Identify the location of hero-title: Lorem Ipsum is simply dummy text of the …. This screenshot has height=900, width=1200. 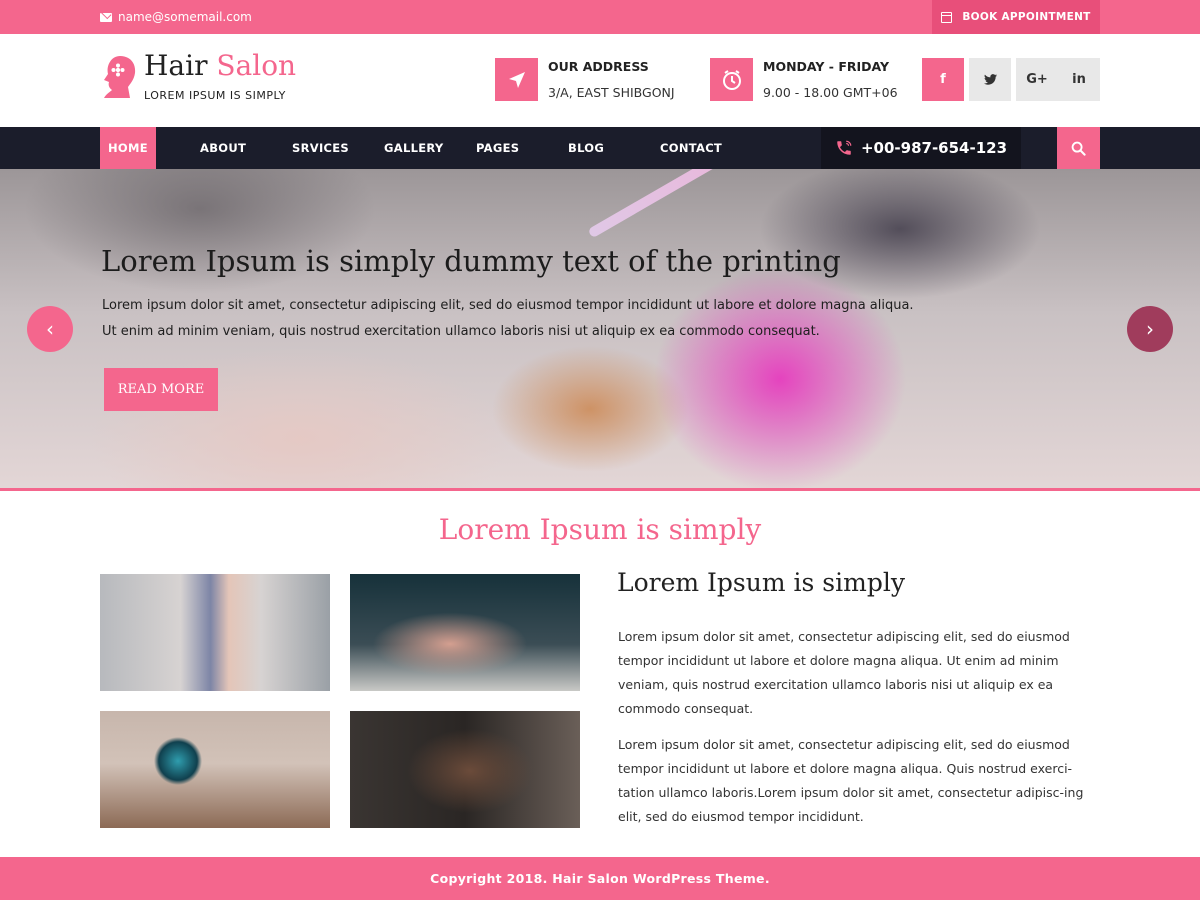
(471, 261).